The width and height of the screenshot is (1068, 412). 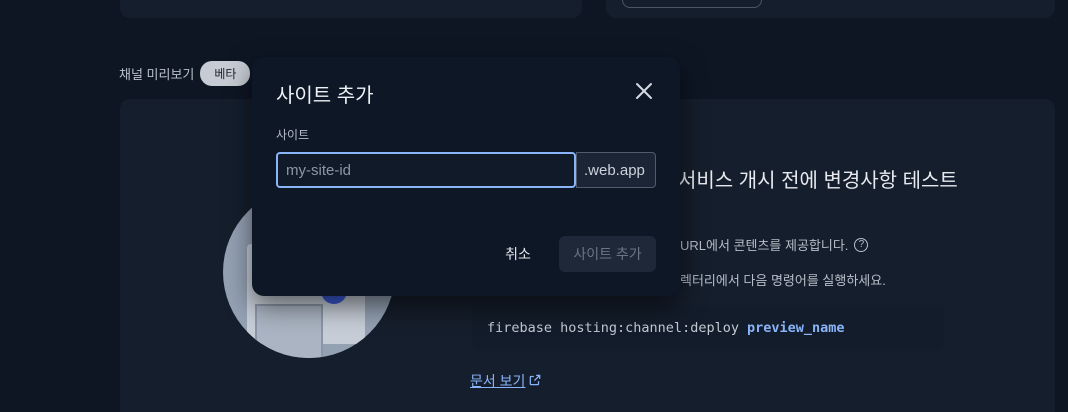 I want to click on close-icon, so click(x=644, y=93).